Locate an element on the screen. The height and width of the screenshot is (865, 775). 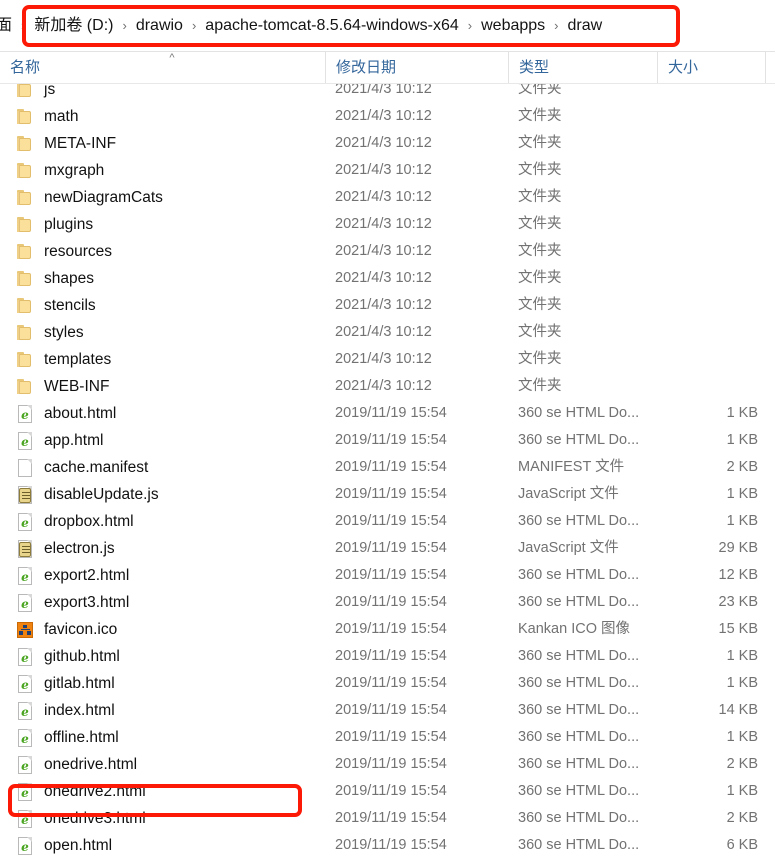
file-row: plugins 2021/4/3 10:12 文件夹 is located at coordinates (387, 224).